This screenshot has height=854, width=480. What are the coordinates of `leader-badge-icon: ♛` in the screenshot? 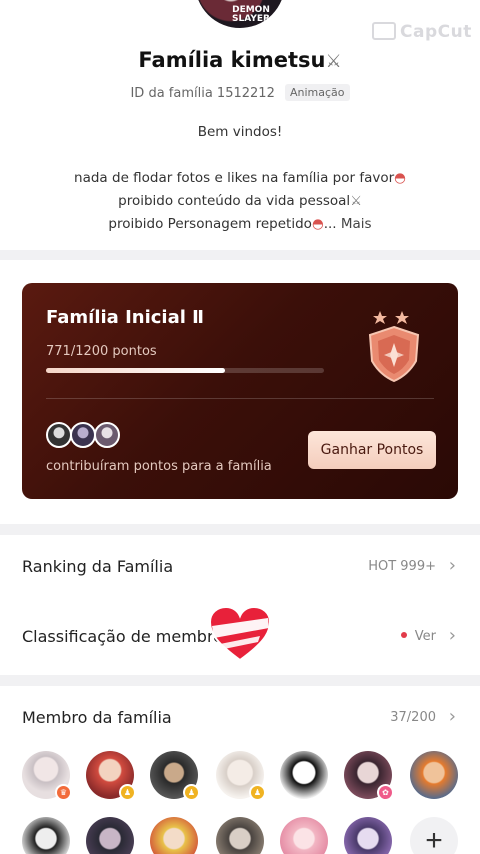 It's located at (63, 792).